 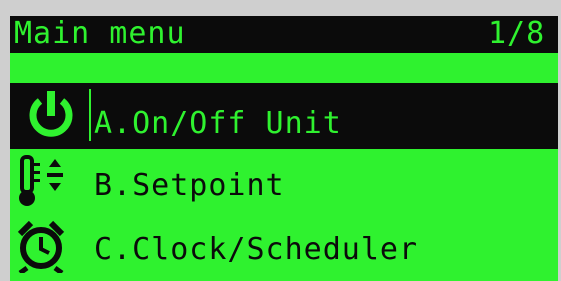 I want to click on alarm-clock-icon, so click(x=41, y=246).